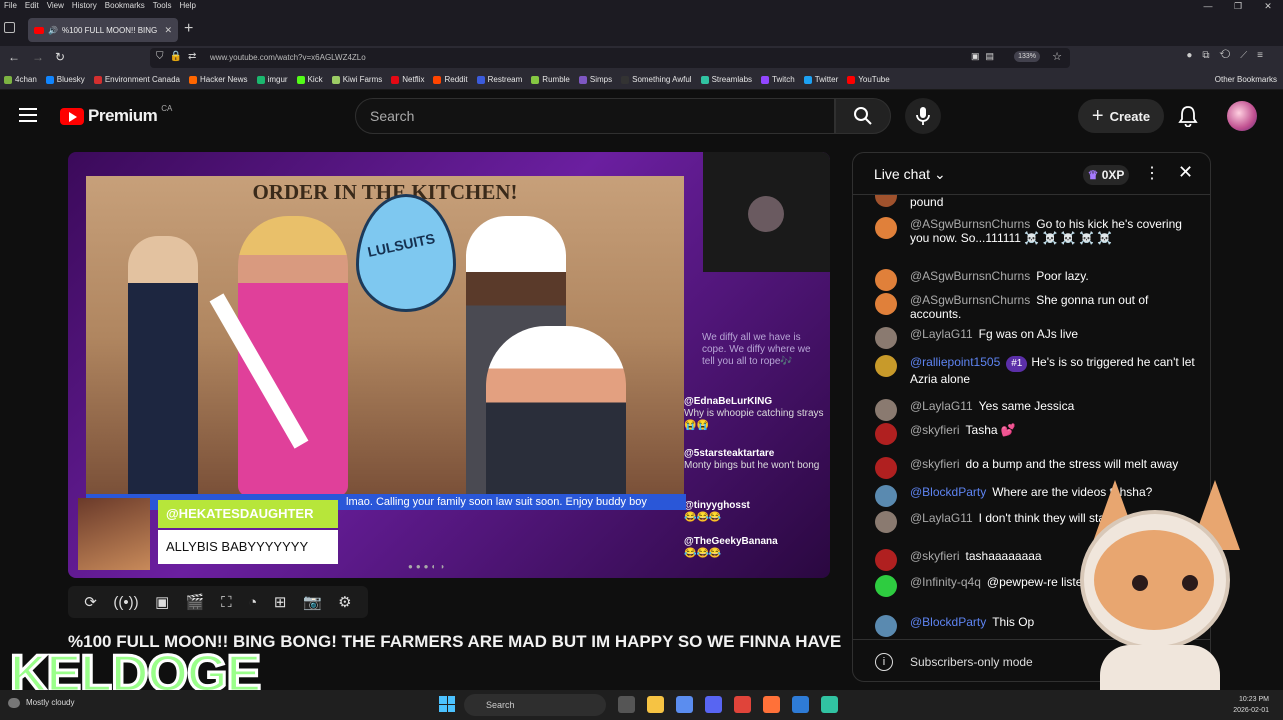  I want to click on fullscreen-icon: ⛶, so click(226, 602).